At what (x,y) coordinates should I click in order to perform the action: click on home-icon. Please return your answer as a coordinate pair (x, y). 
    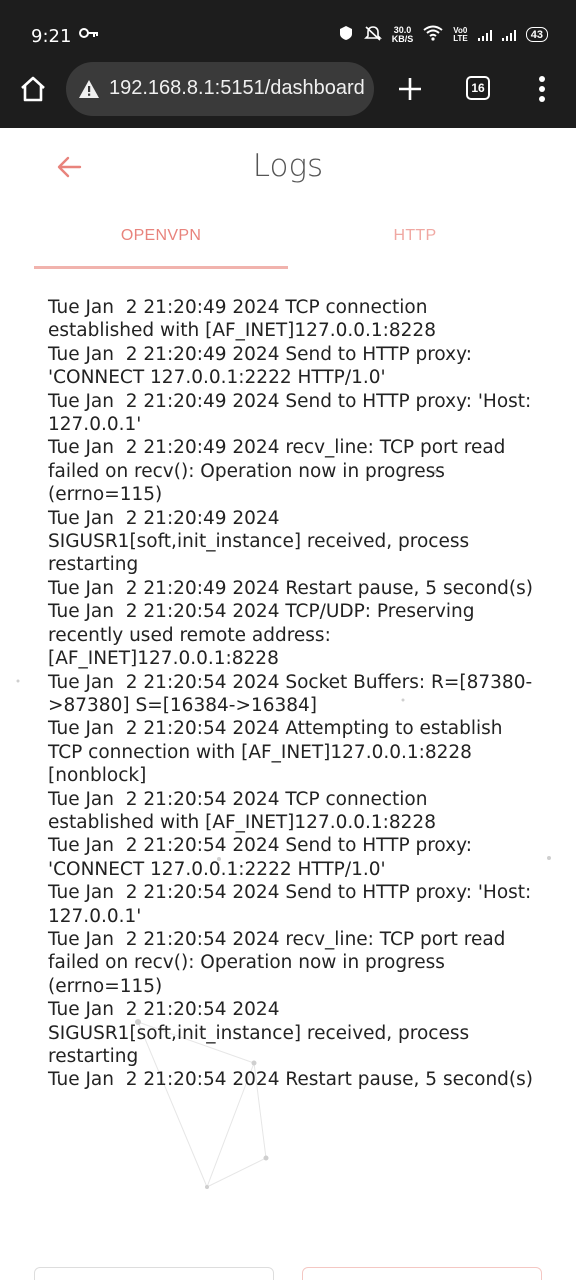
    Looking at the image, I should click on (33, 89).